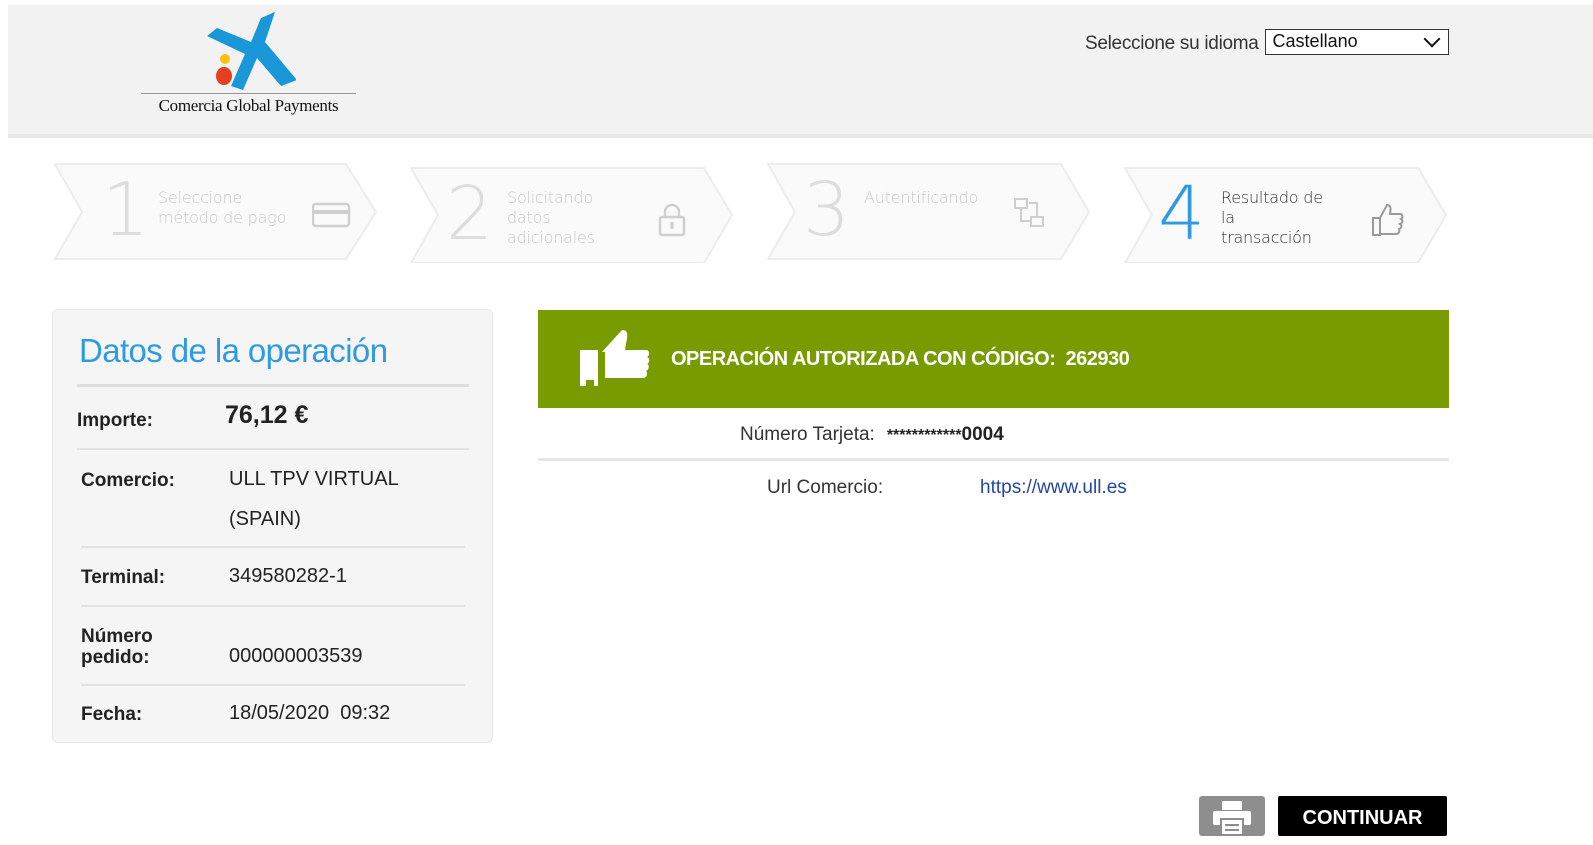 The width and height of the screenshot is (1593, 845). I want to click on merchant-url-label: Url Comercio:, so click(825, 487).